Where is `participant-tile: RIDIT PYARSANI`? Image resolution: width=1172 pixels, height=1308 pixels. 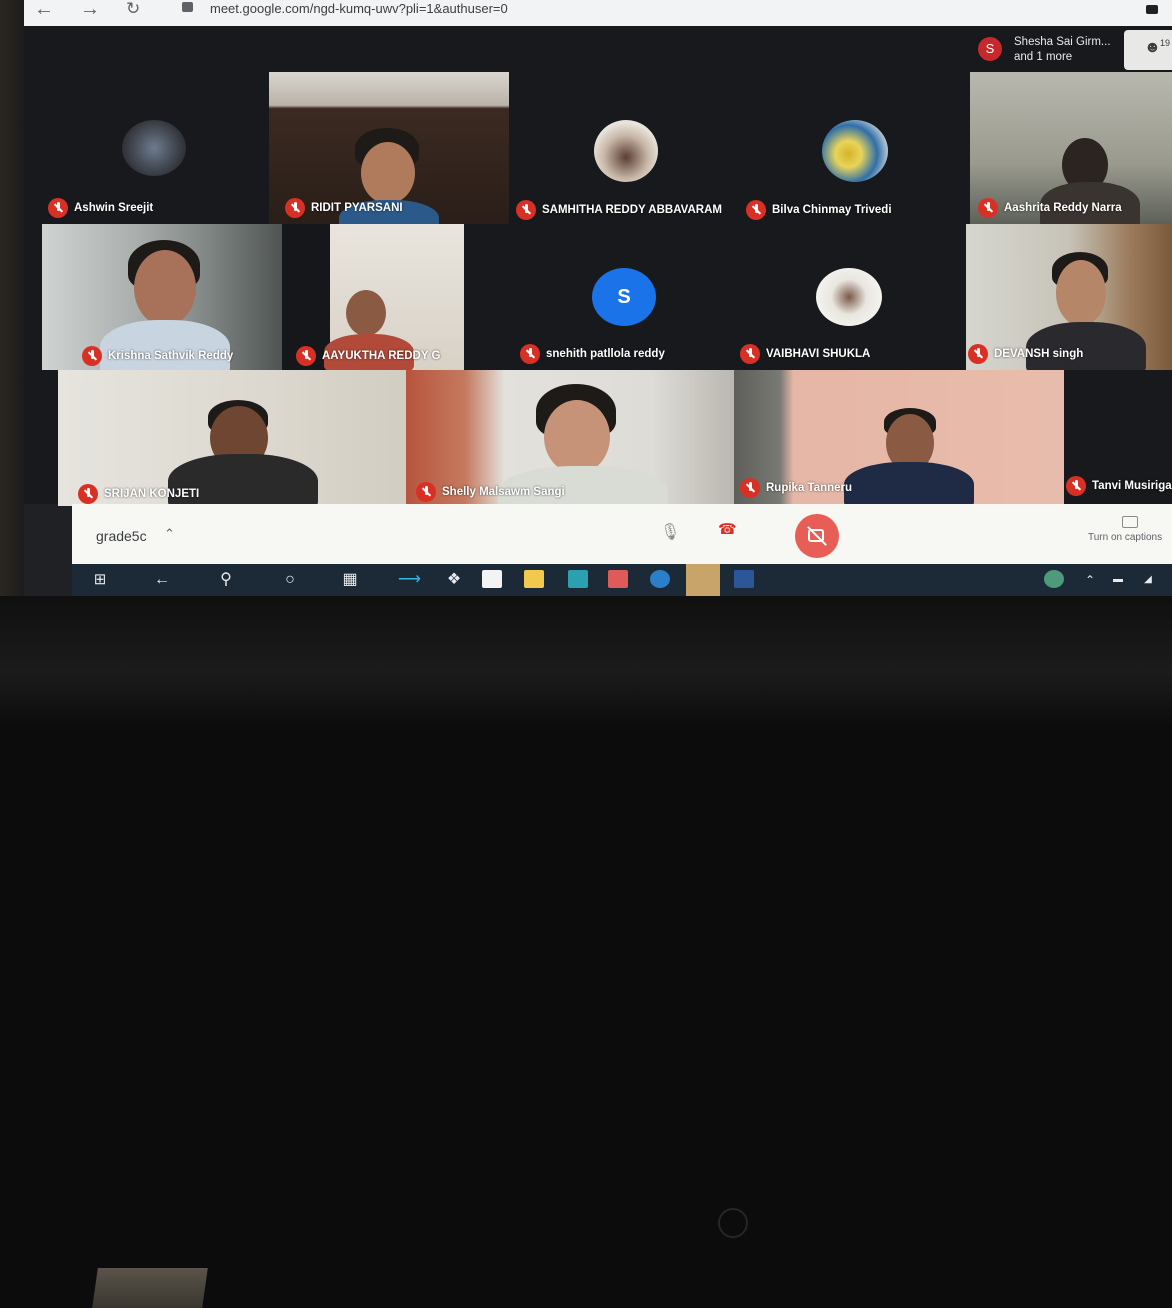
participant-tile: RIDIT PYARSANI is located at coordinates (389, 148).